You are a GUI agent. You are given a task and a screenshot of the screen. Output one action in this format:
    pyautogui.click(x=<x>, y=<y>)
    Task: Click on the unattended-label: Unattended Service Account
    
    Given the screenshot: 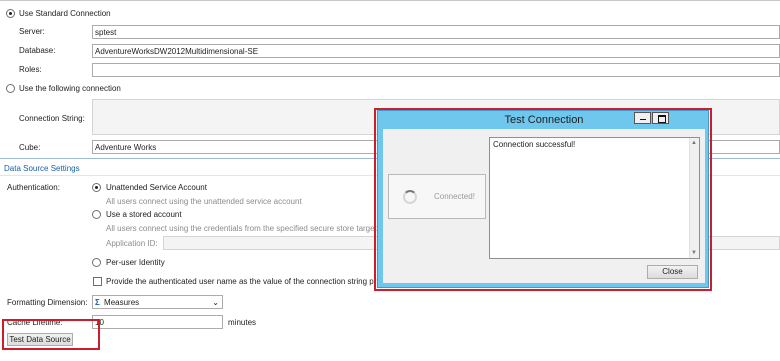 What is the action you would take?
    pyautogui.click(x=156, y=187)
    